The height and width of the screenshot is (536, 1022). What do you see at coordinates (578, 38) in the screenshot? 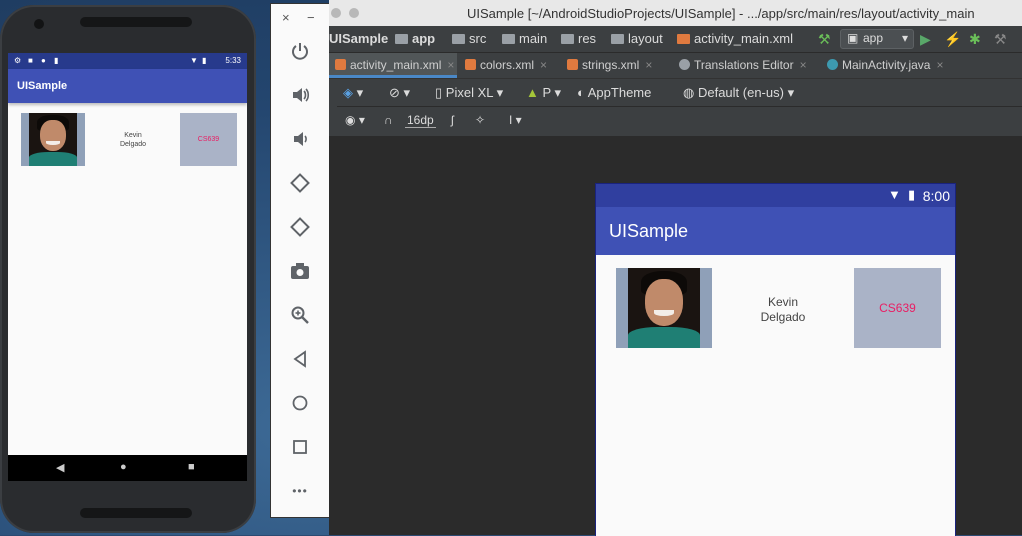
I see `breadcrumb-res: res` at bounding box center [578, 38].